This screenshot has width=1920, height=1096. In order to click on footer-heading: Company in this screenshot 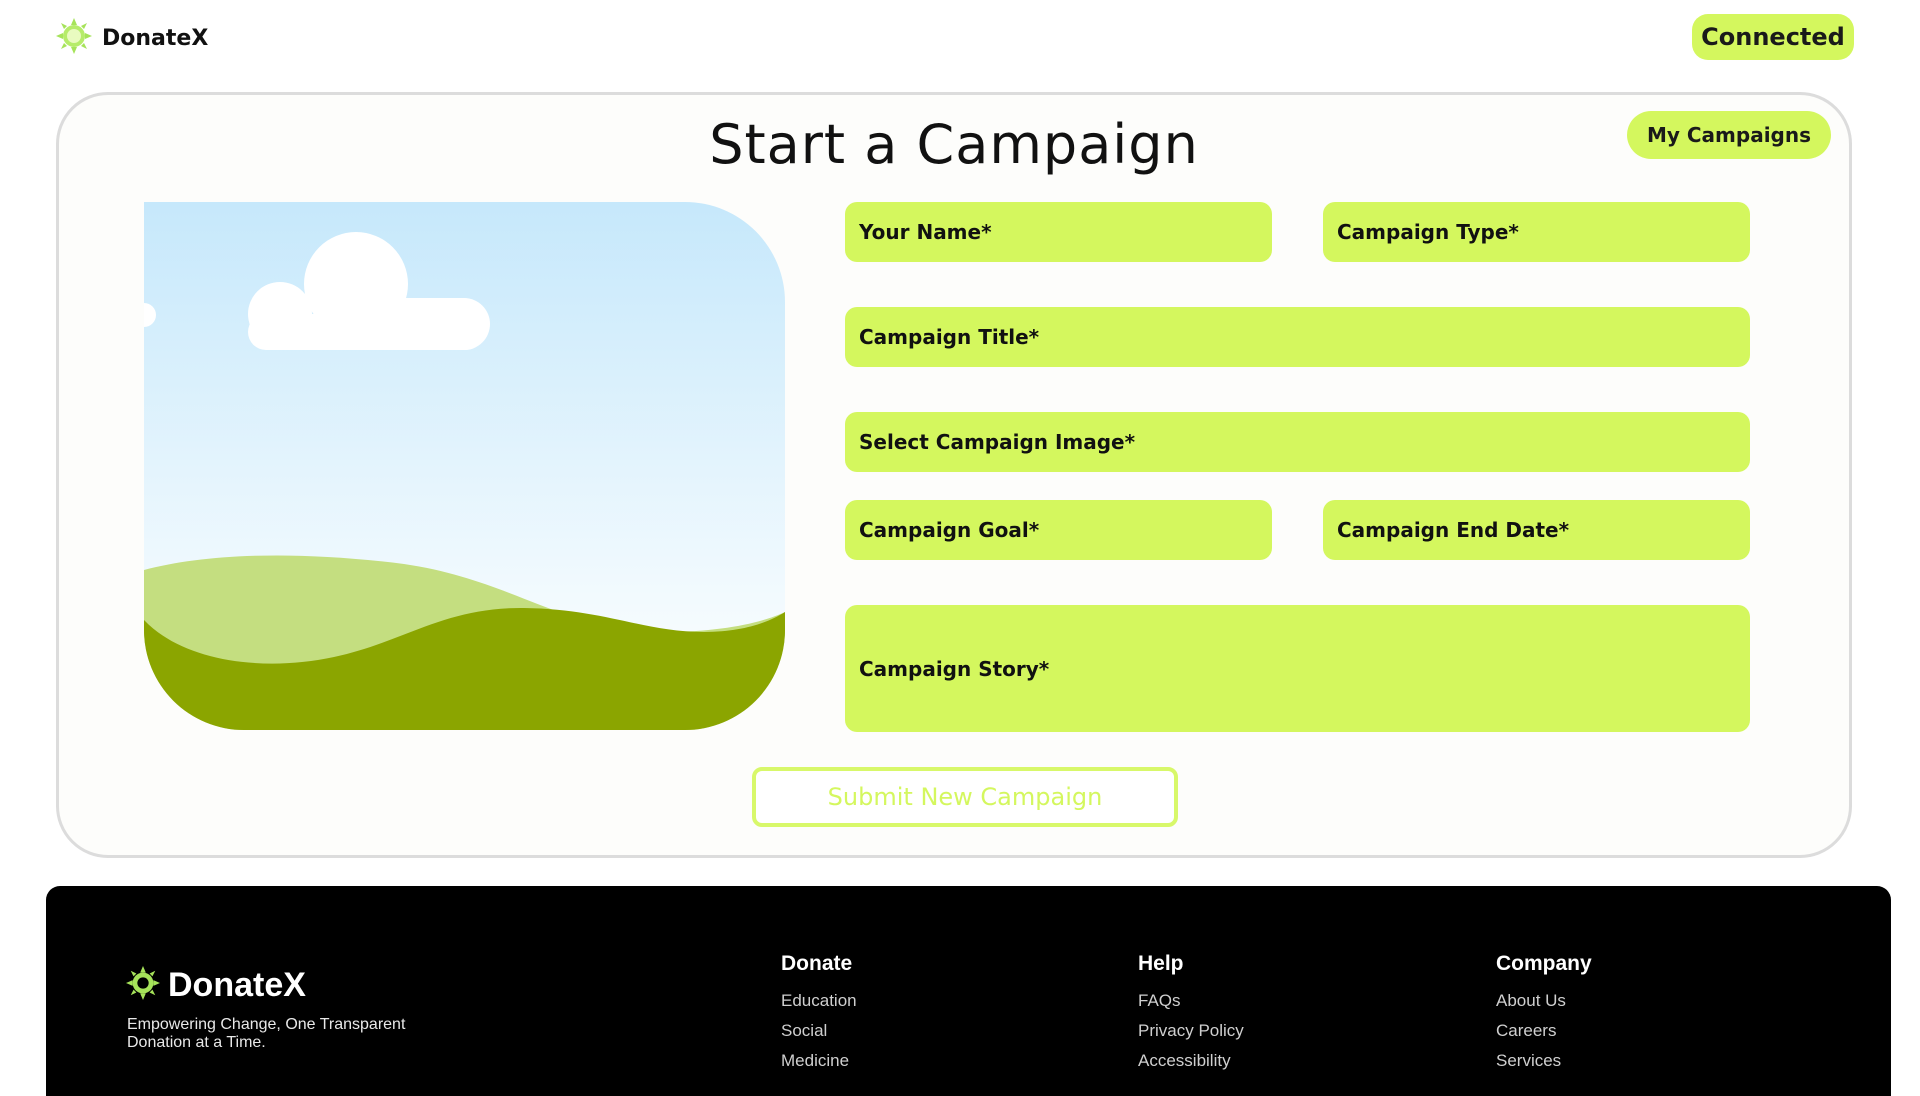, I will do `click(1544, 963)`.